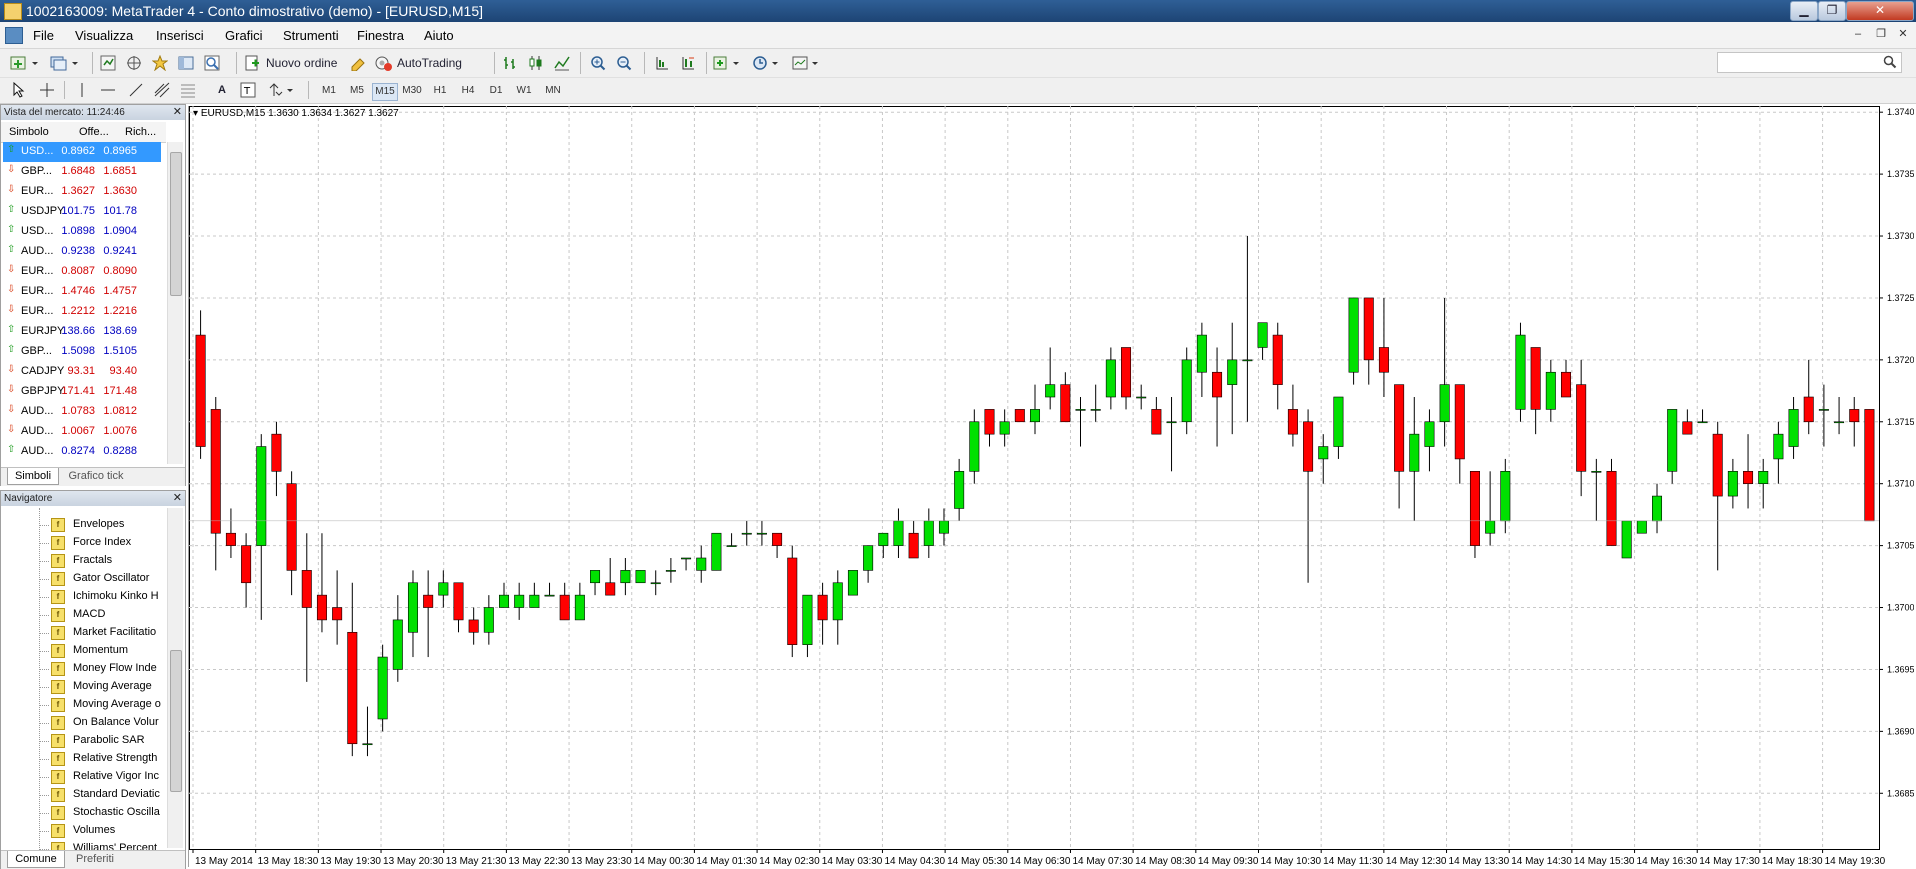 The image size is (1916, 869). What do you see at coordinates (662, 63) in the screenshot?
I see `autoscroll-icon` at bounding box center [662, 63].